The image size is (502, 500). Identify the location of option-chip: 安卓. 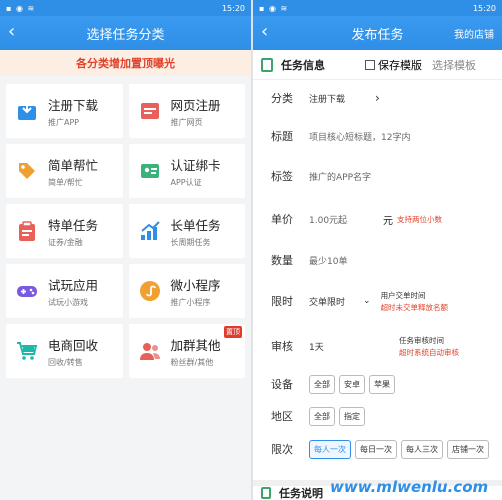
(352, 384).